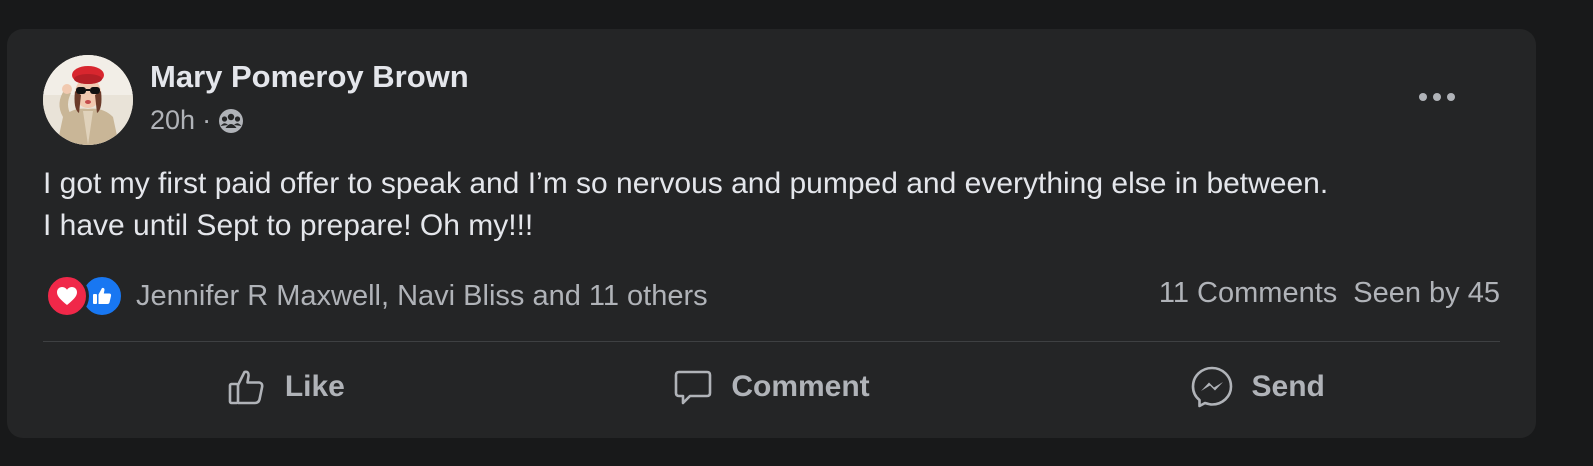 The image size is (1593, 466). I want to click on avatar-image, so click(88, 100).